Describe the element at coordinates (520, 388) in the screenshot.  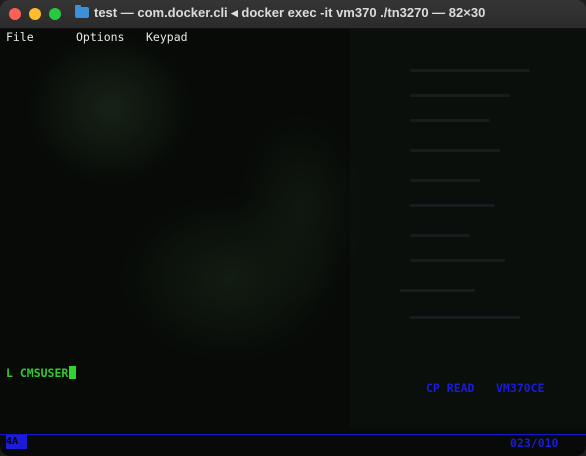
I see `status-system-name: VM370CE` at that location.